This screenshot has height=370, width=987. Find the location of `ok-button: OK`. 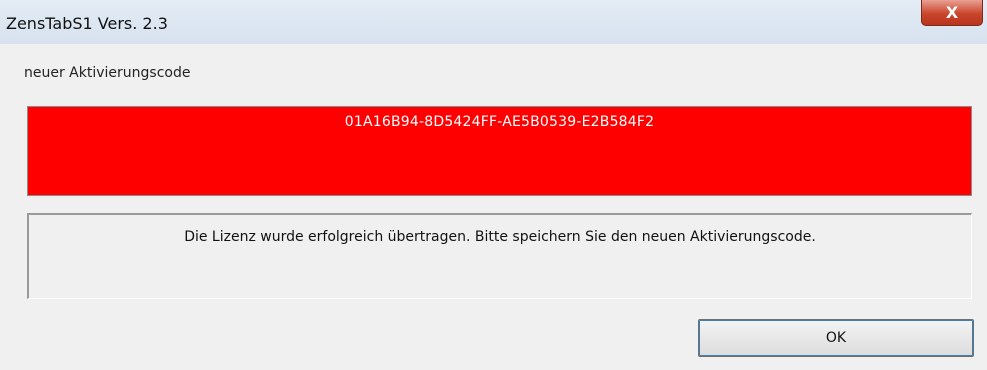

ok-button: OK is located at coordinates (836, 338).